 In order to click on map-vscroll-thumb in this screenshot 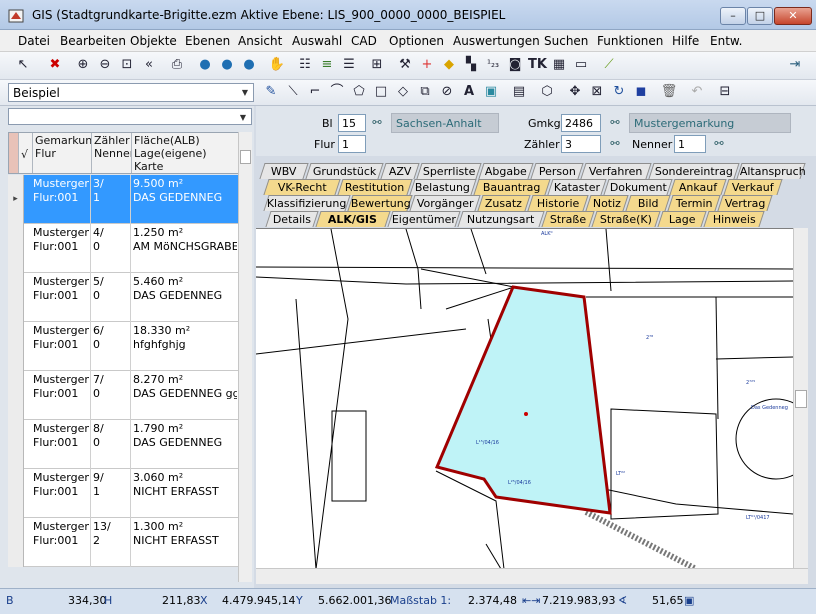, I will do `click(801, 399)`.